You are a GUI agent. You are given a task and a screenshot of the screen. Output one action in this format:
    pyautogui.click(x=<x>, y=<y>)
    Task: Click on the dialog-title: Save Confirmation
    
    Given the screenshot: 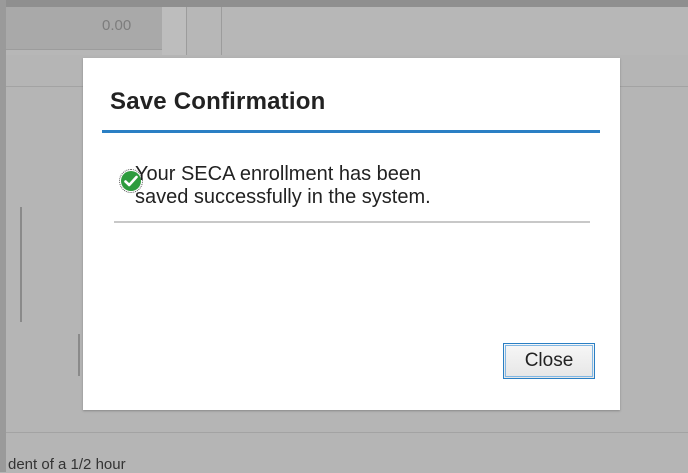 What is the action you would take?
    pyautogui.click(x=218, y=101)
    